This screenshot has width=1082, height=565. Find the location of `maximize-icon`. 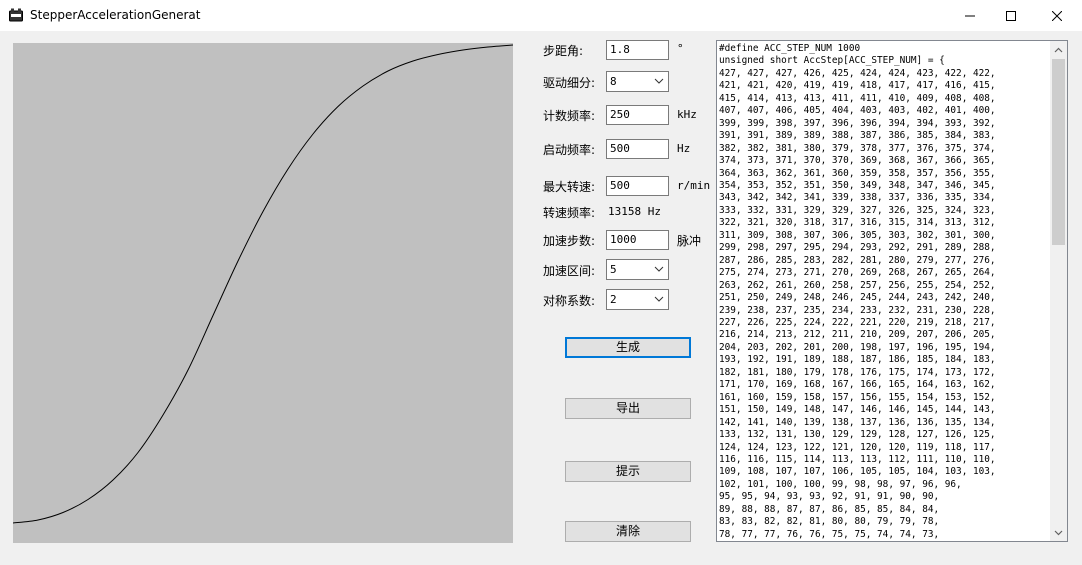

maximize-icon is located at coordinates (1011, 15).